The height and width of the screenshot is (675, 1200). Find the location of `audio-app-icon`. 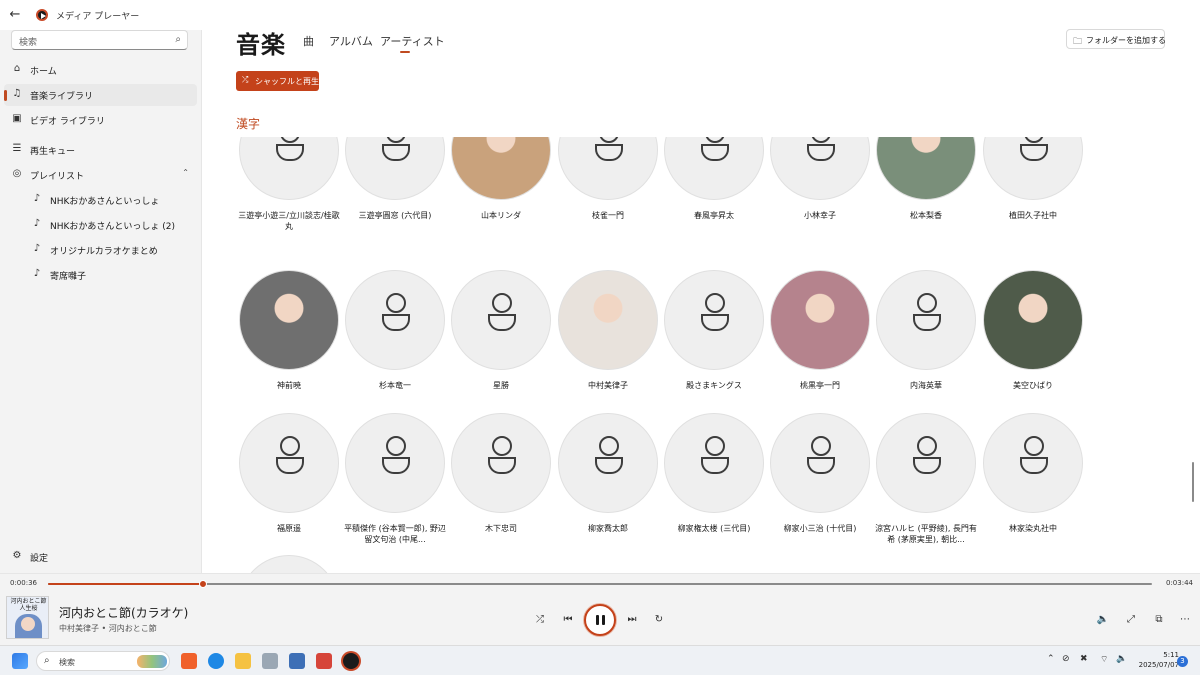

audio-app-icon is located at coordinates (324, 661).